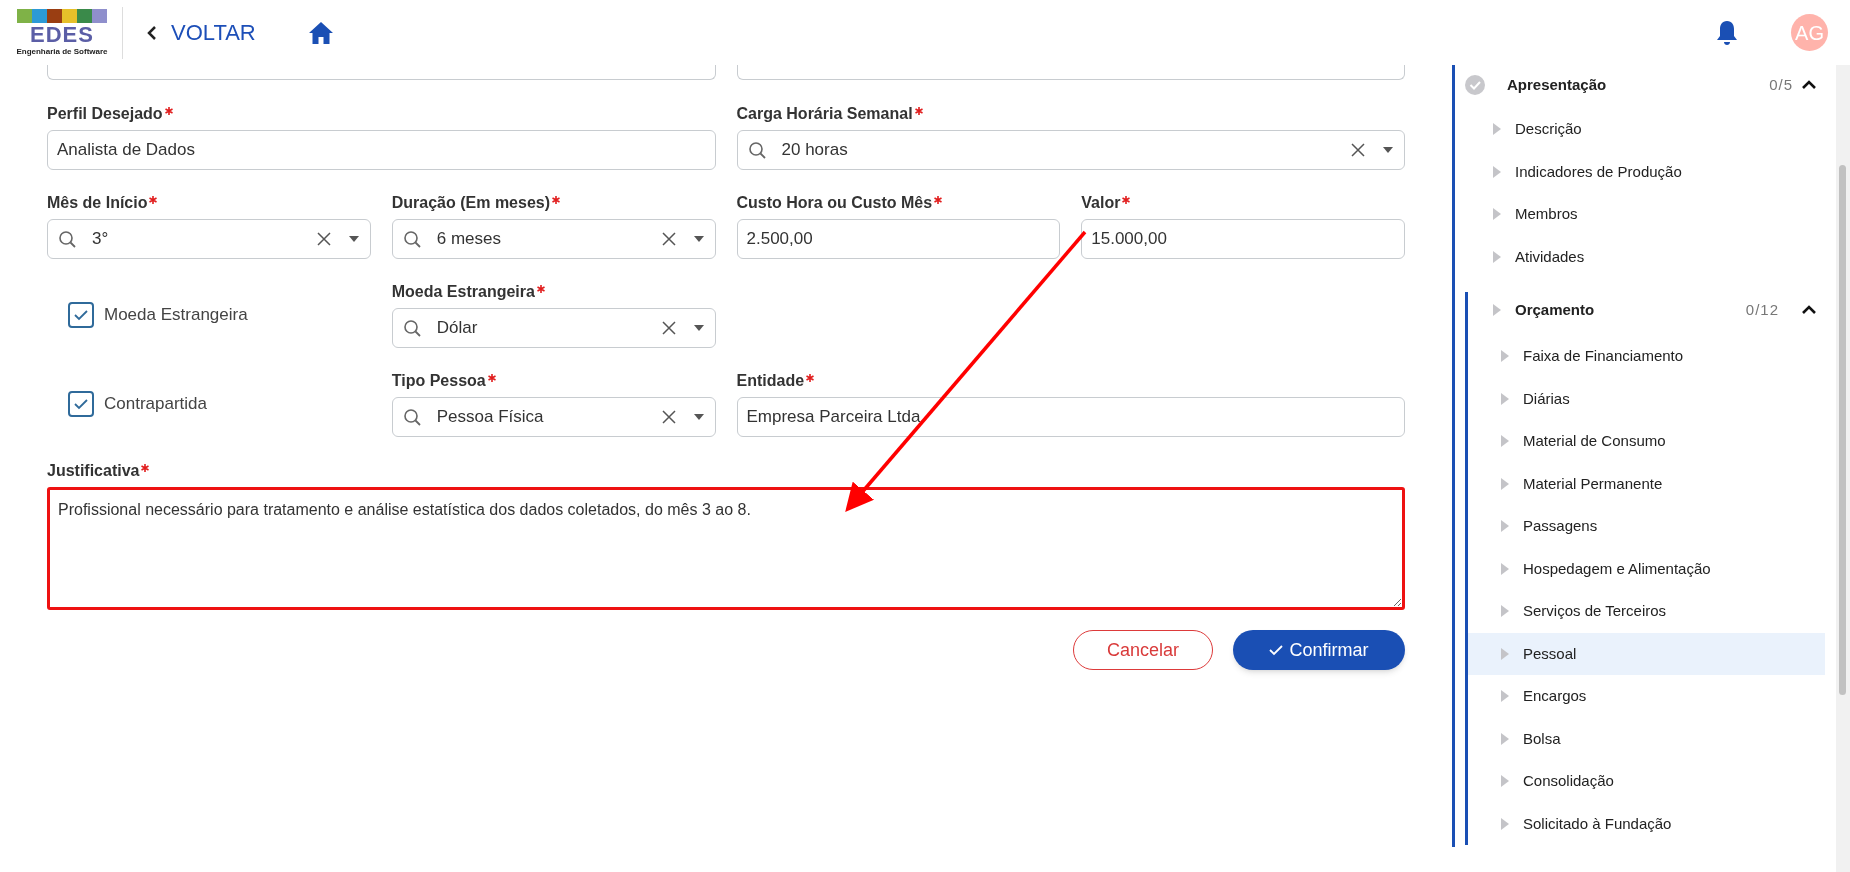 The width and height of the screenshot is (1850, 872). What do you see at coordinates (553, 417) in the screenshot?
I see `select-field: Pessoa Física` at bounding box center [553, 417].